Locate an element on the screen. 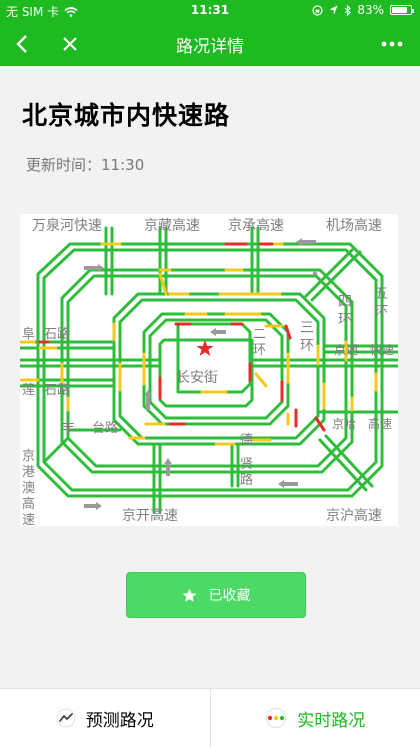  battery-icon is located at coordinates (402, 10).